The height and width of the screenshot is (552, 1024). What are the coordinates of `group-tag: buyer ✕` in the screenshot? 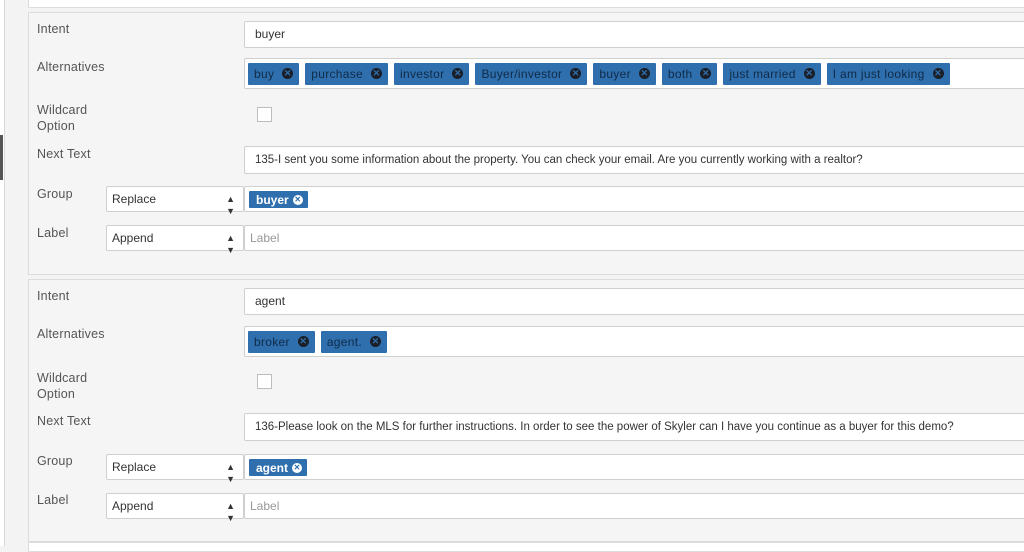 It's located at (278, 199).